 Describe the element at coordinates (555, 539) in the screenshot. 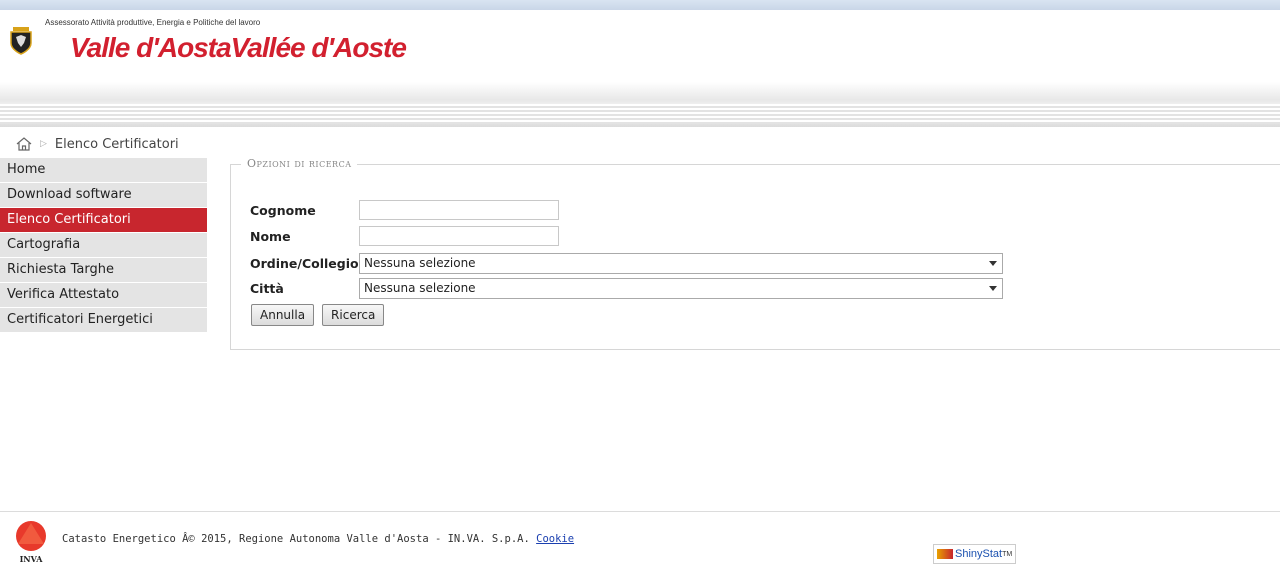

I see `cookie-link: Cookie` at that location.